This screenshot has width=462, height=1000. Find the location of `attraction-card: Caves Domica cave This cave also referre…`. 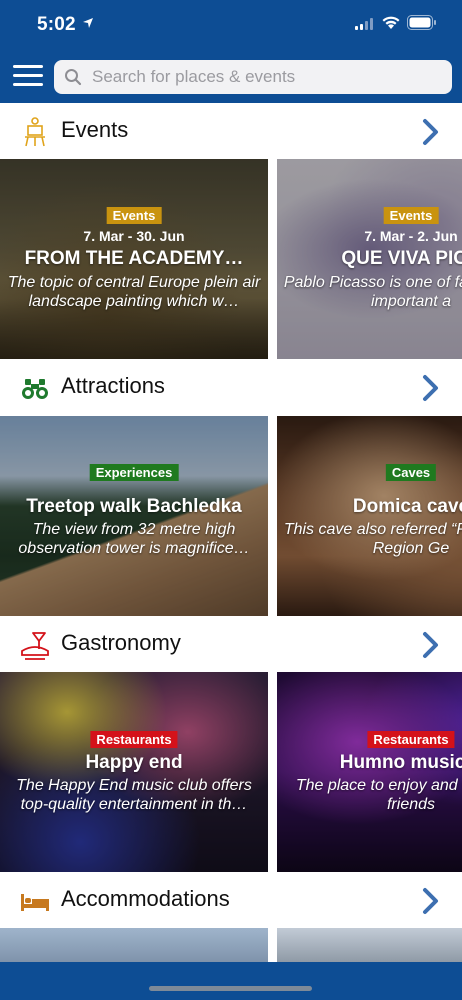

attraction-card: Caves Domica cave This cave also referre… is located at coordinates (369, 516).